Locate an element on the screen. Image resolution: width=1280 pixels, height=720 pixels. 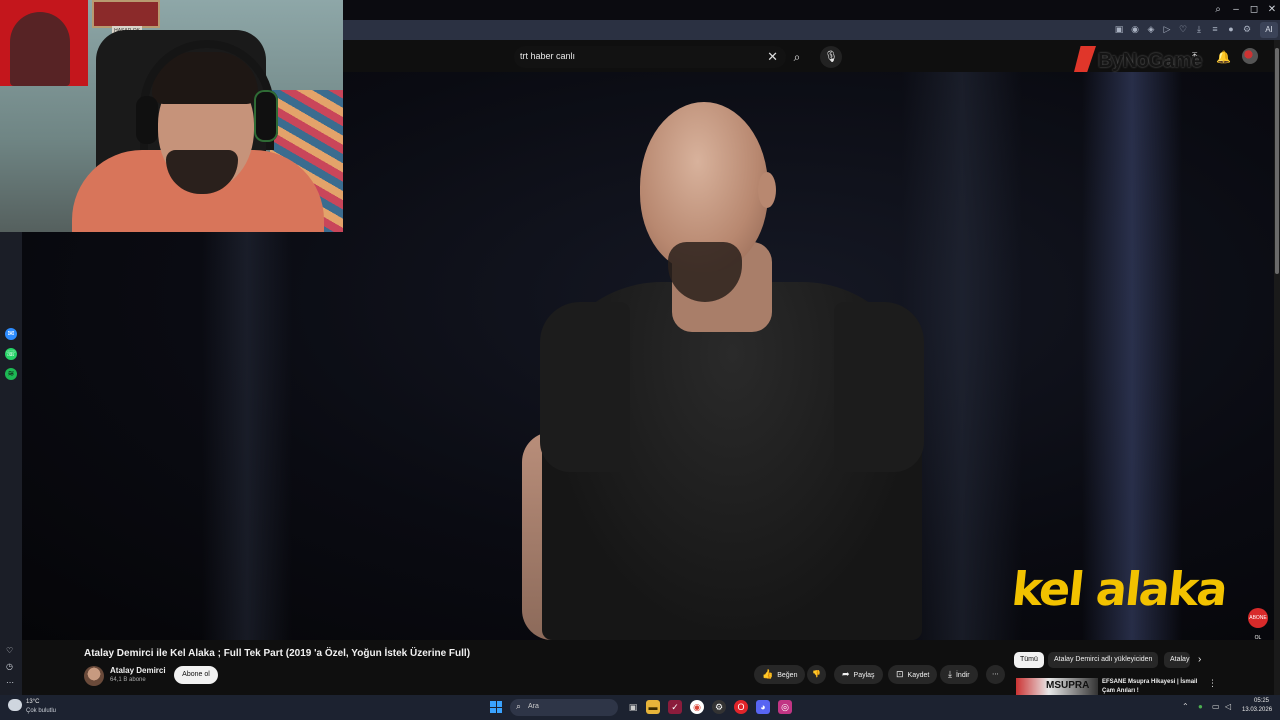
poster-figure is located at coordinates (40, 49).